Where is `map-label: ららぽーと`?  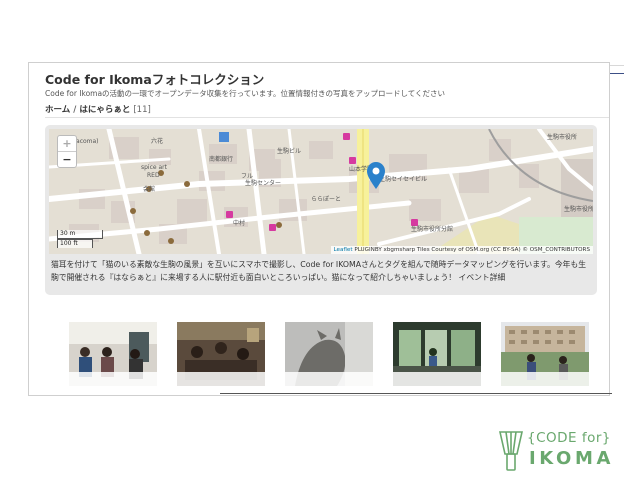 map-label: ららぽーと is located at coordinates (326, 199).